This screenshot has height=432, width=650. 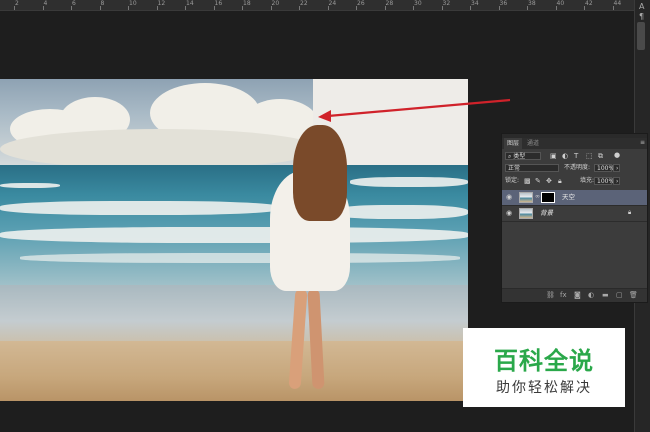 I want to click on ruler-tick-label: 44, so click(x=617, y=3).